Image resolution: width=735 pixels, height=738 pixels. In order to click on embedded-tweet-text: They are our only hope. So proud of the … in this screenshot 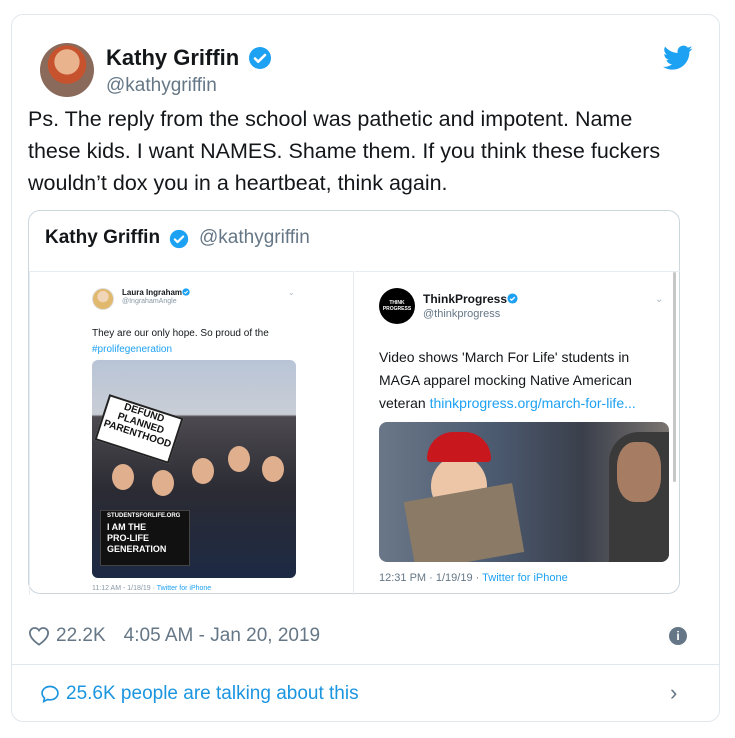, I will do `click(202, 342)`.